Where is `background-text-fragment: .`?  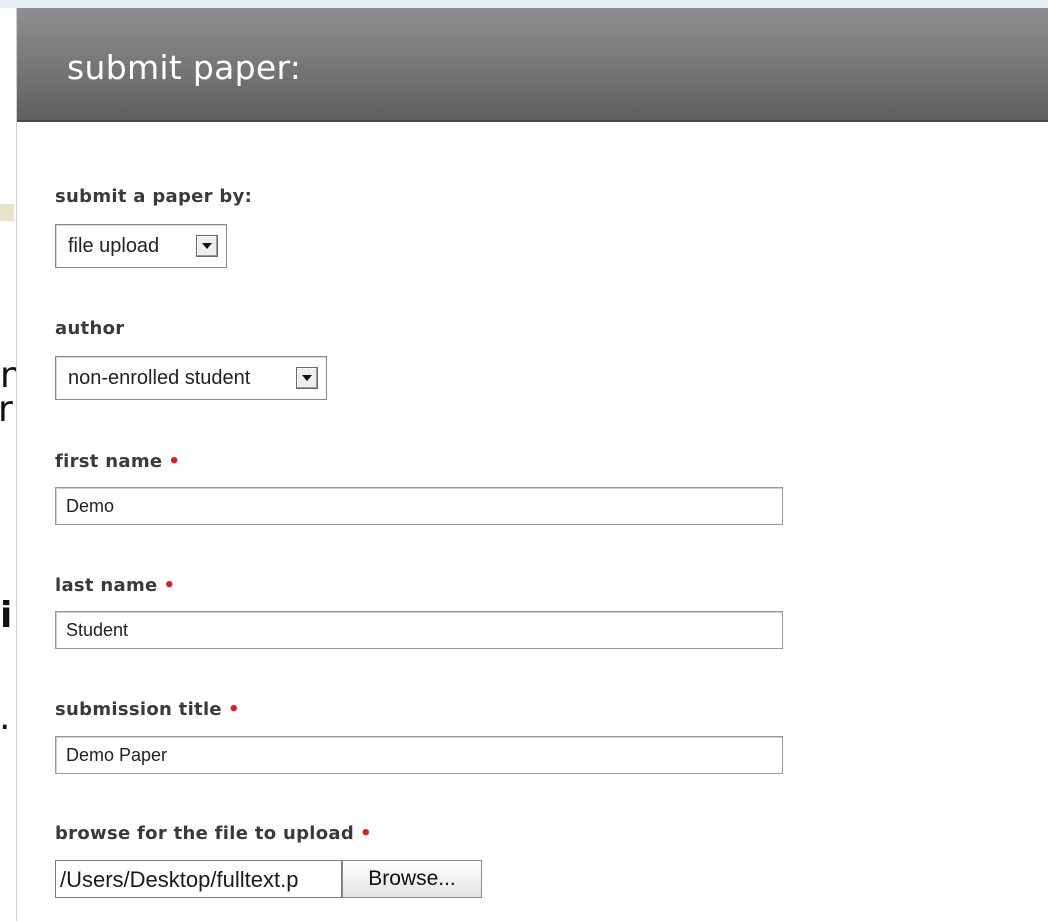 background-text-fragment: . is located at coordinates (5, 717).